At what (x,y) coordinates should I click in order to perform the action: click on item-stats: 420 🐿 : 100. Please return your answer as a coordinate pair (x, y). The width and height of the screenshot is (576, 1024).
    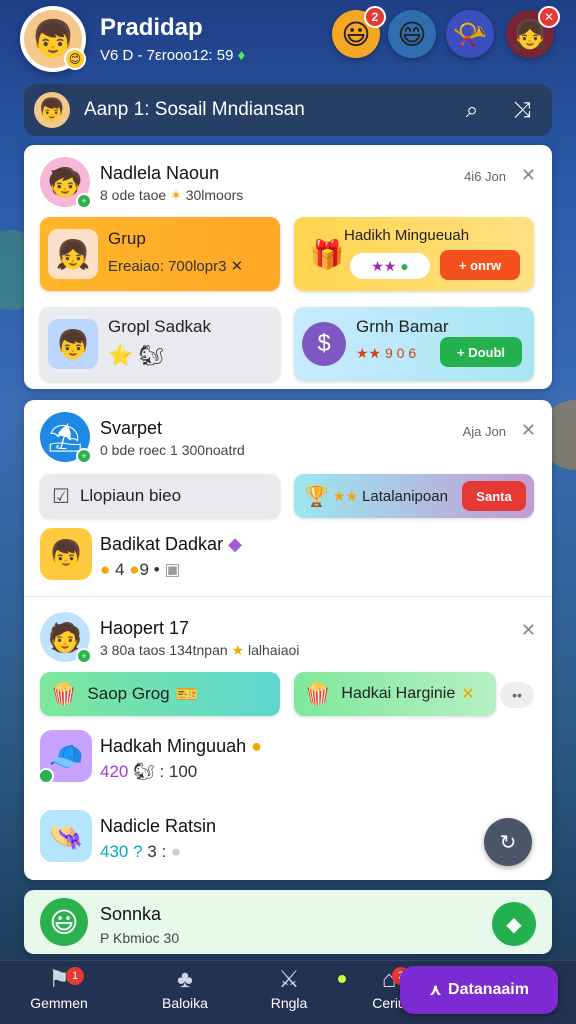
    Looking at the image, I should click on (149, 771).